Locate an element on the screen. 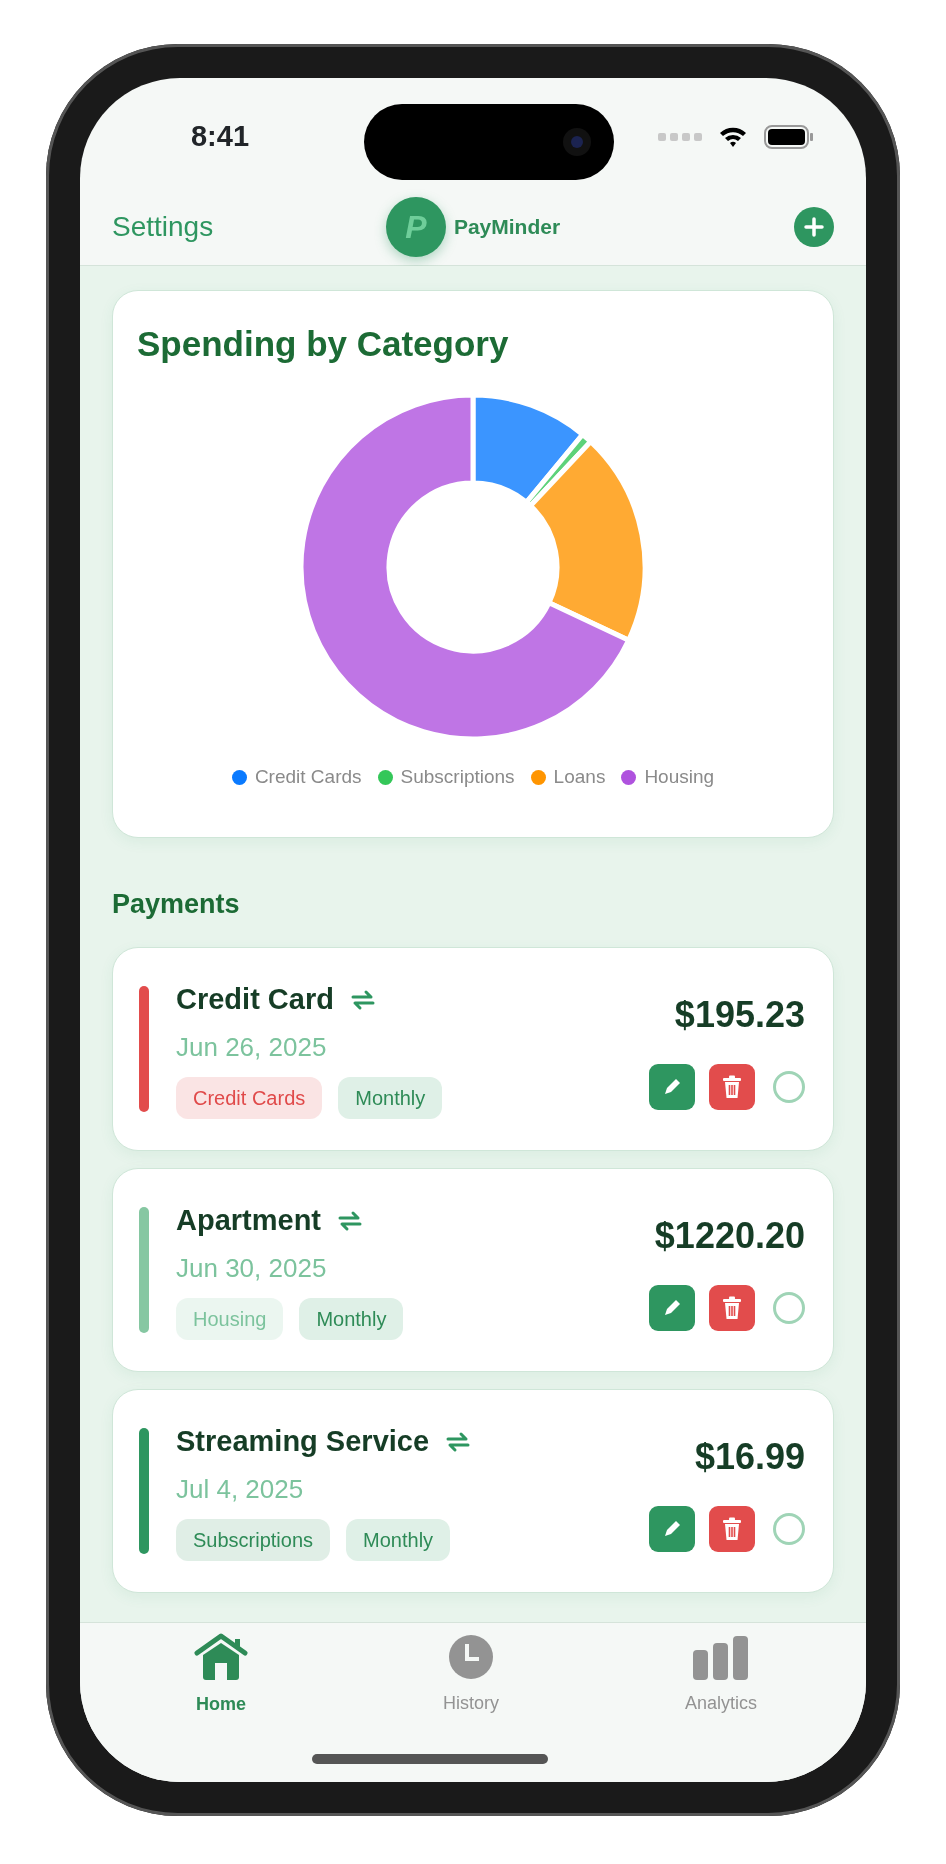 Image resolution: width=946 pixels, height=1864 pixels. payment-name: Apartment is located at coordinates (248, 1221).